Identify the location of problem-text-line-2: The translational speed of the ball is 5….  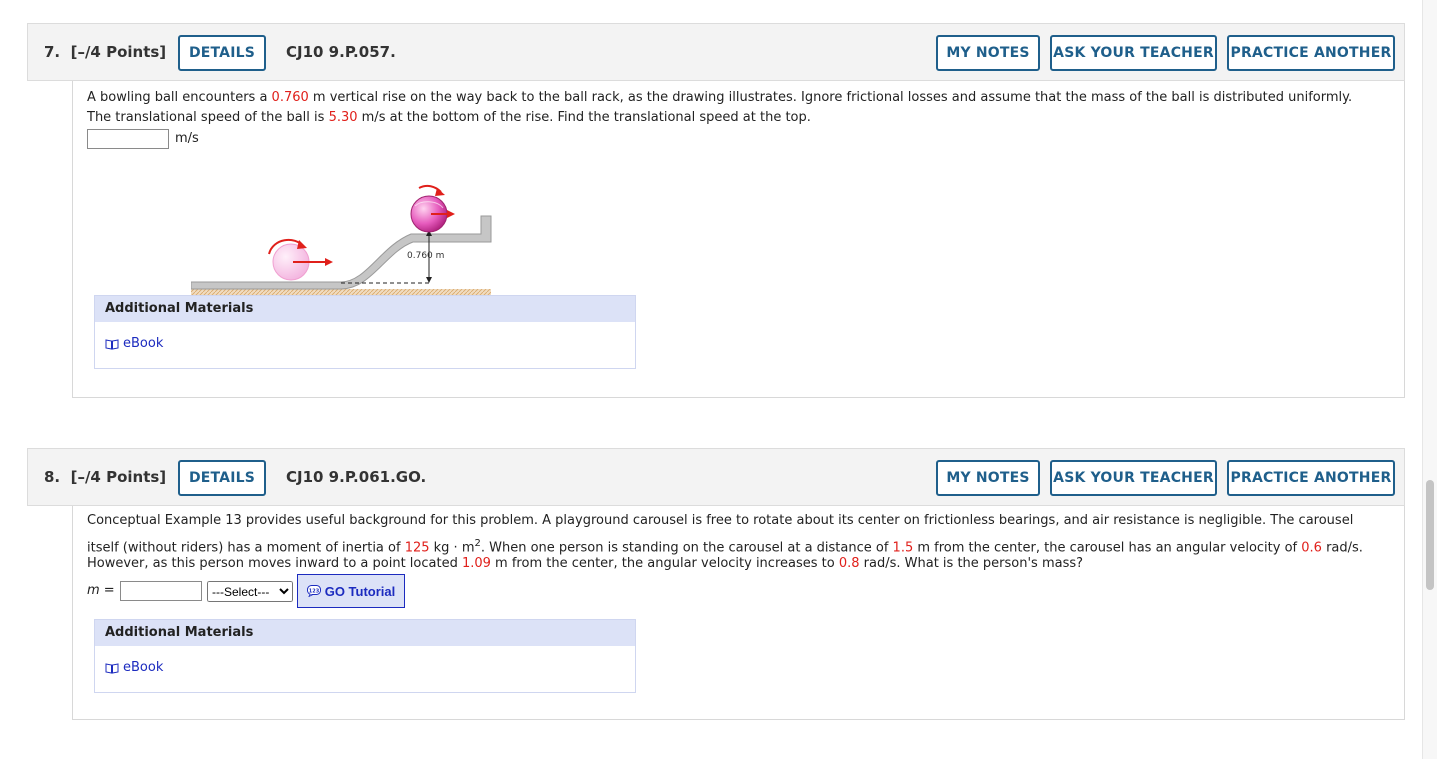
(449, 117).